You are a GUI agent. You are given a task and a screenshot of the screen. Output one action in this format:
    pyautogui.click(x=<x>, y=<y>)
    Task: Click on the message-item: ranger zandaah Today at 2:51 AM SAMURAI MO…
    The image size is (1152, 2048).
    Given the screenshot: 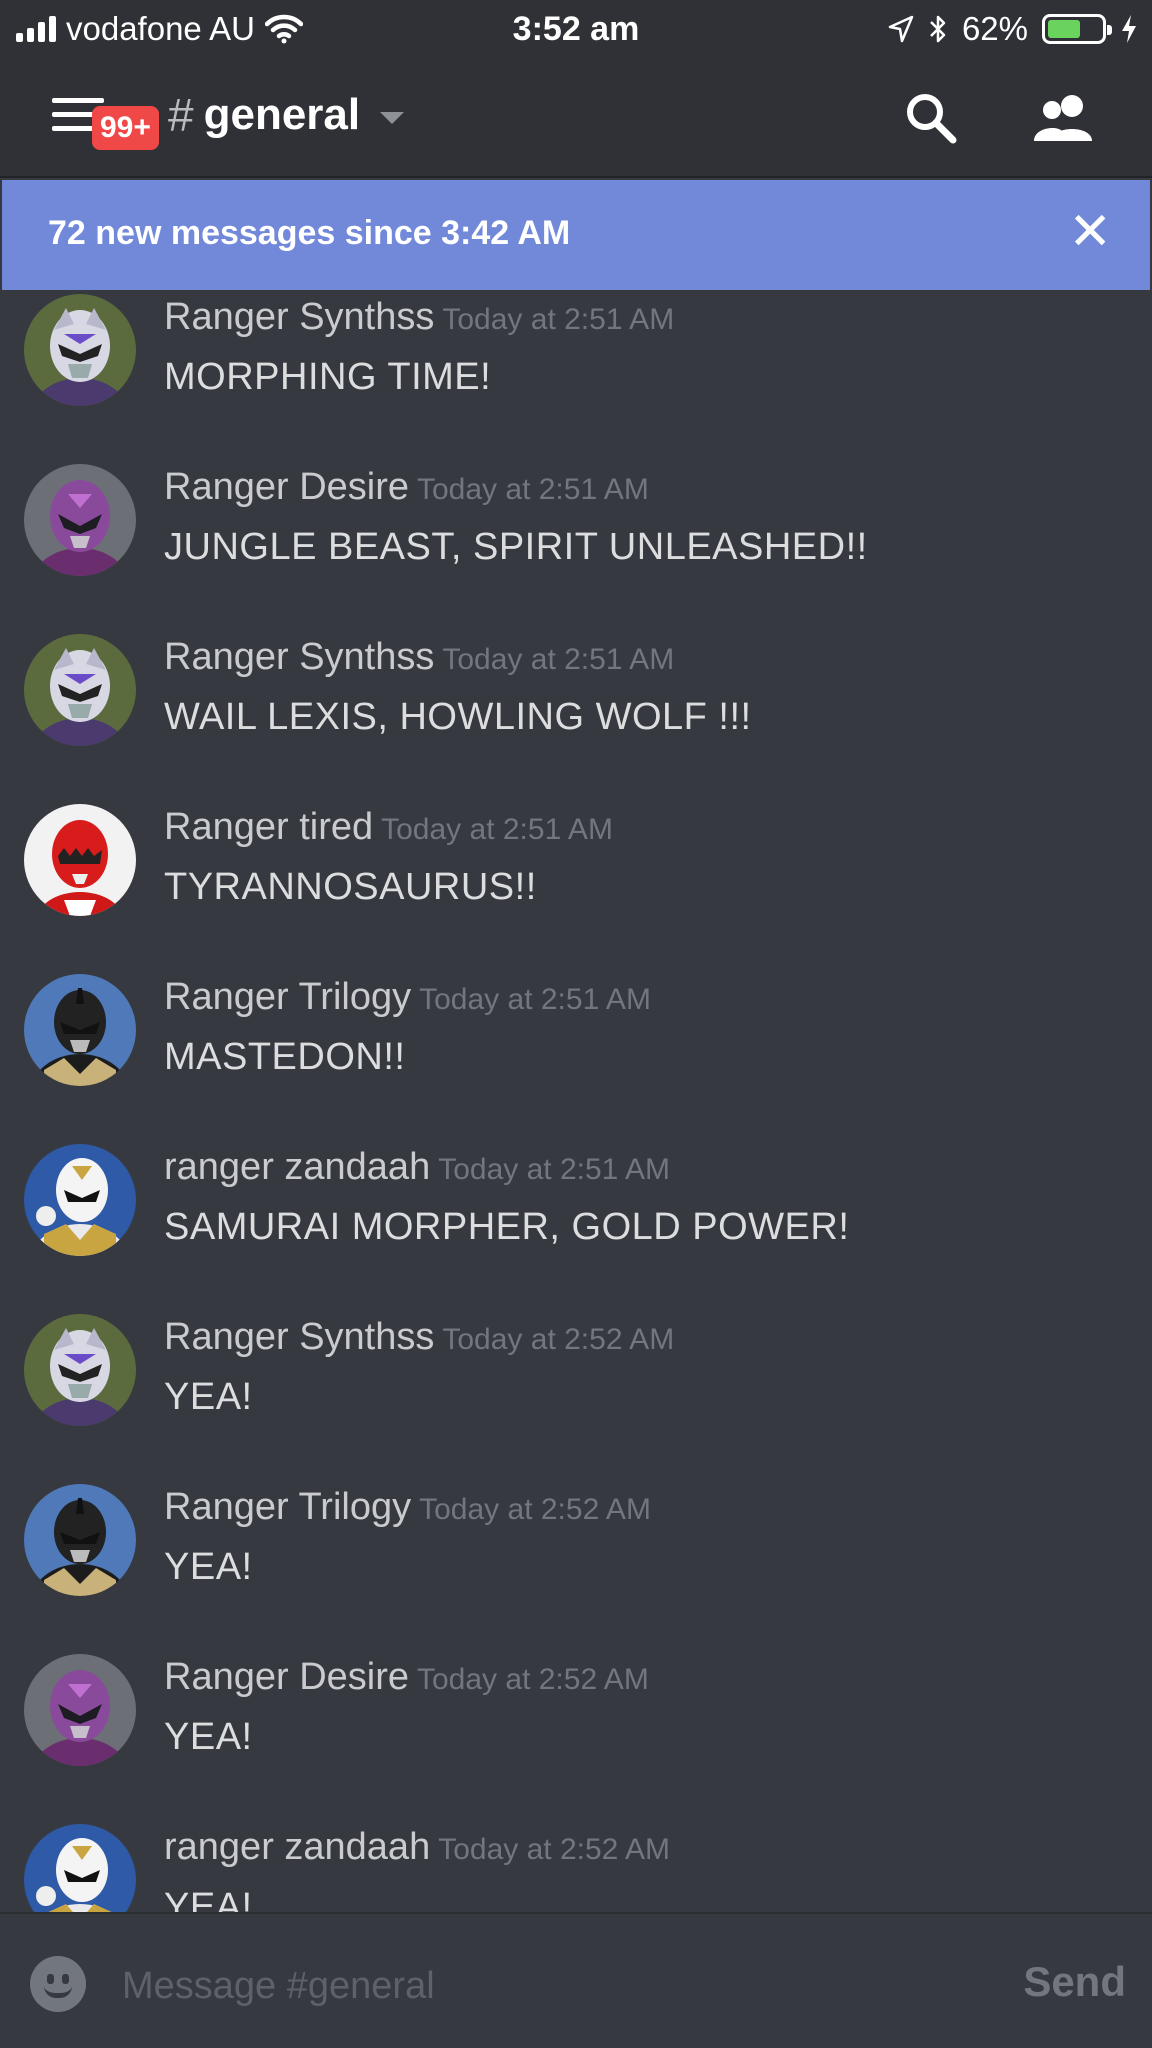 What is the action you would take?
    pyautogui.click(x=576, y=1217)
    